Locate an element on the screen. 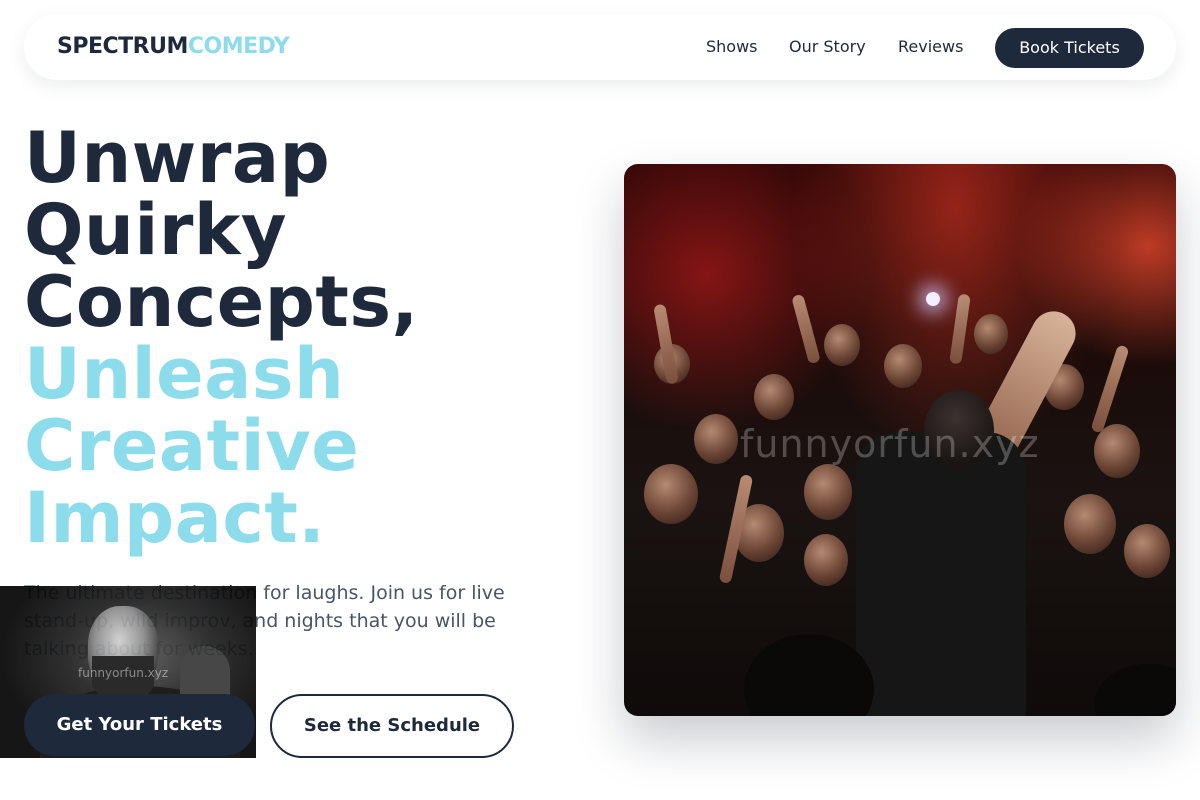  book-tickets-button: Book Tickets is located at coordinates (1069, 48).